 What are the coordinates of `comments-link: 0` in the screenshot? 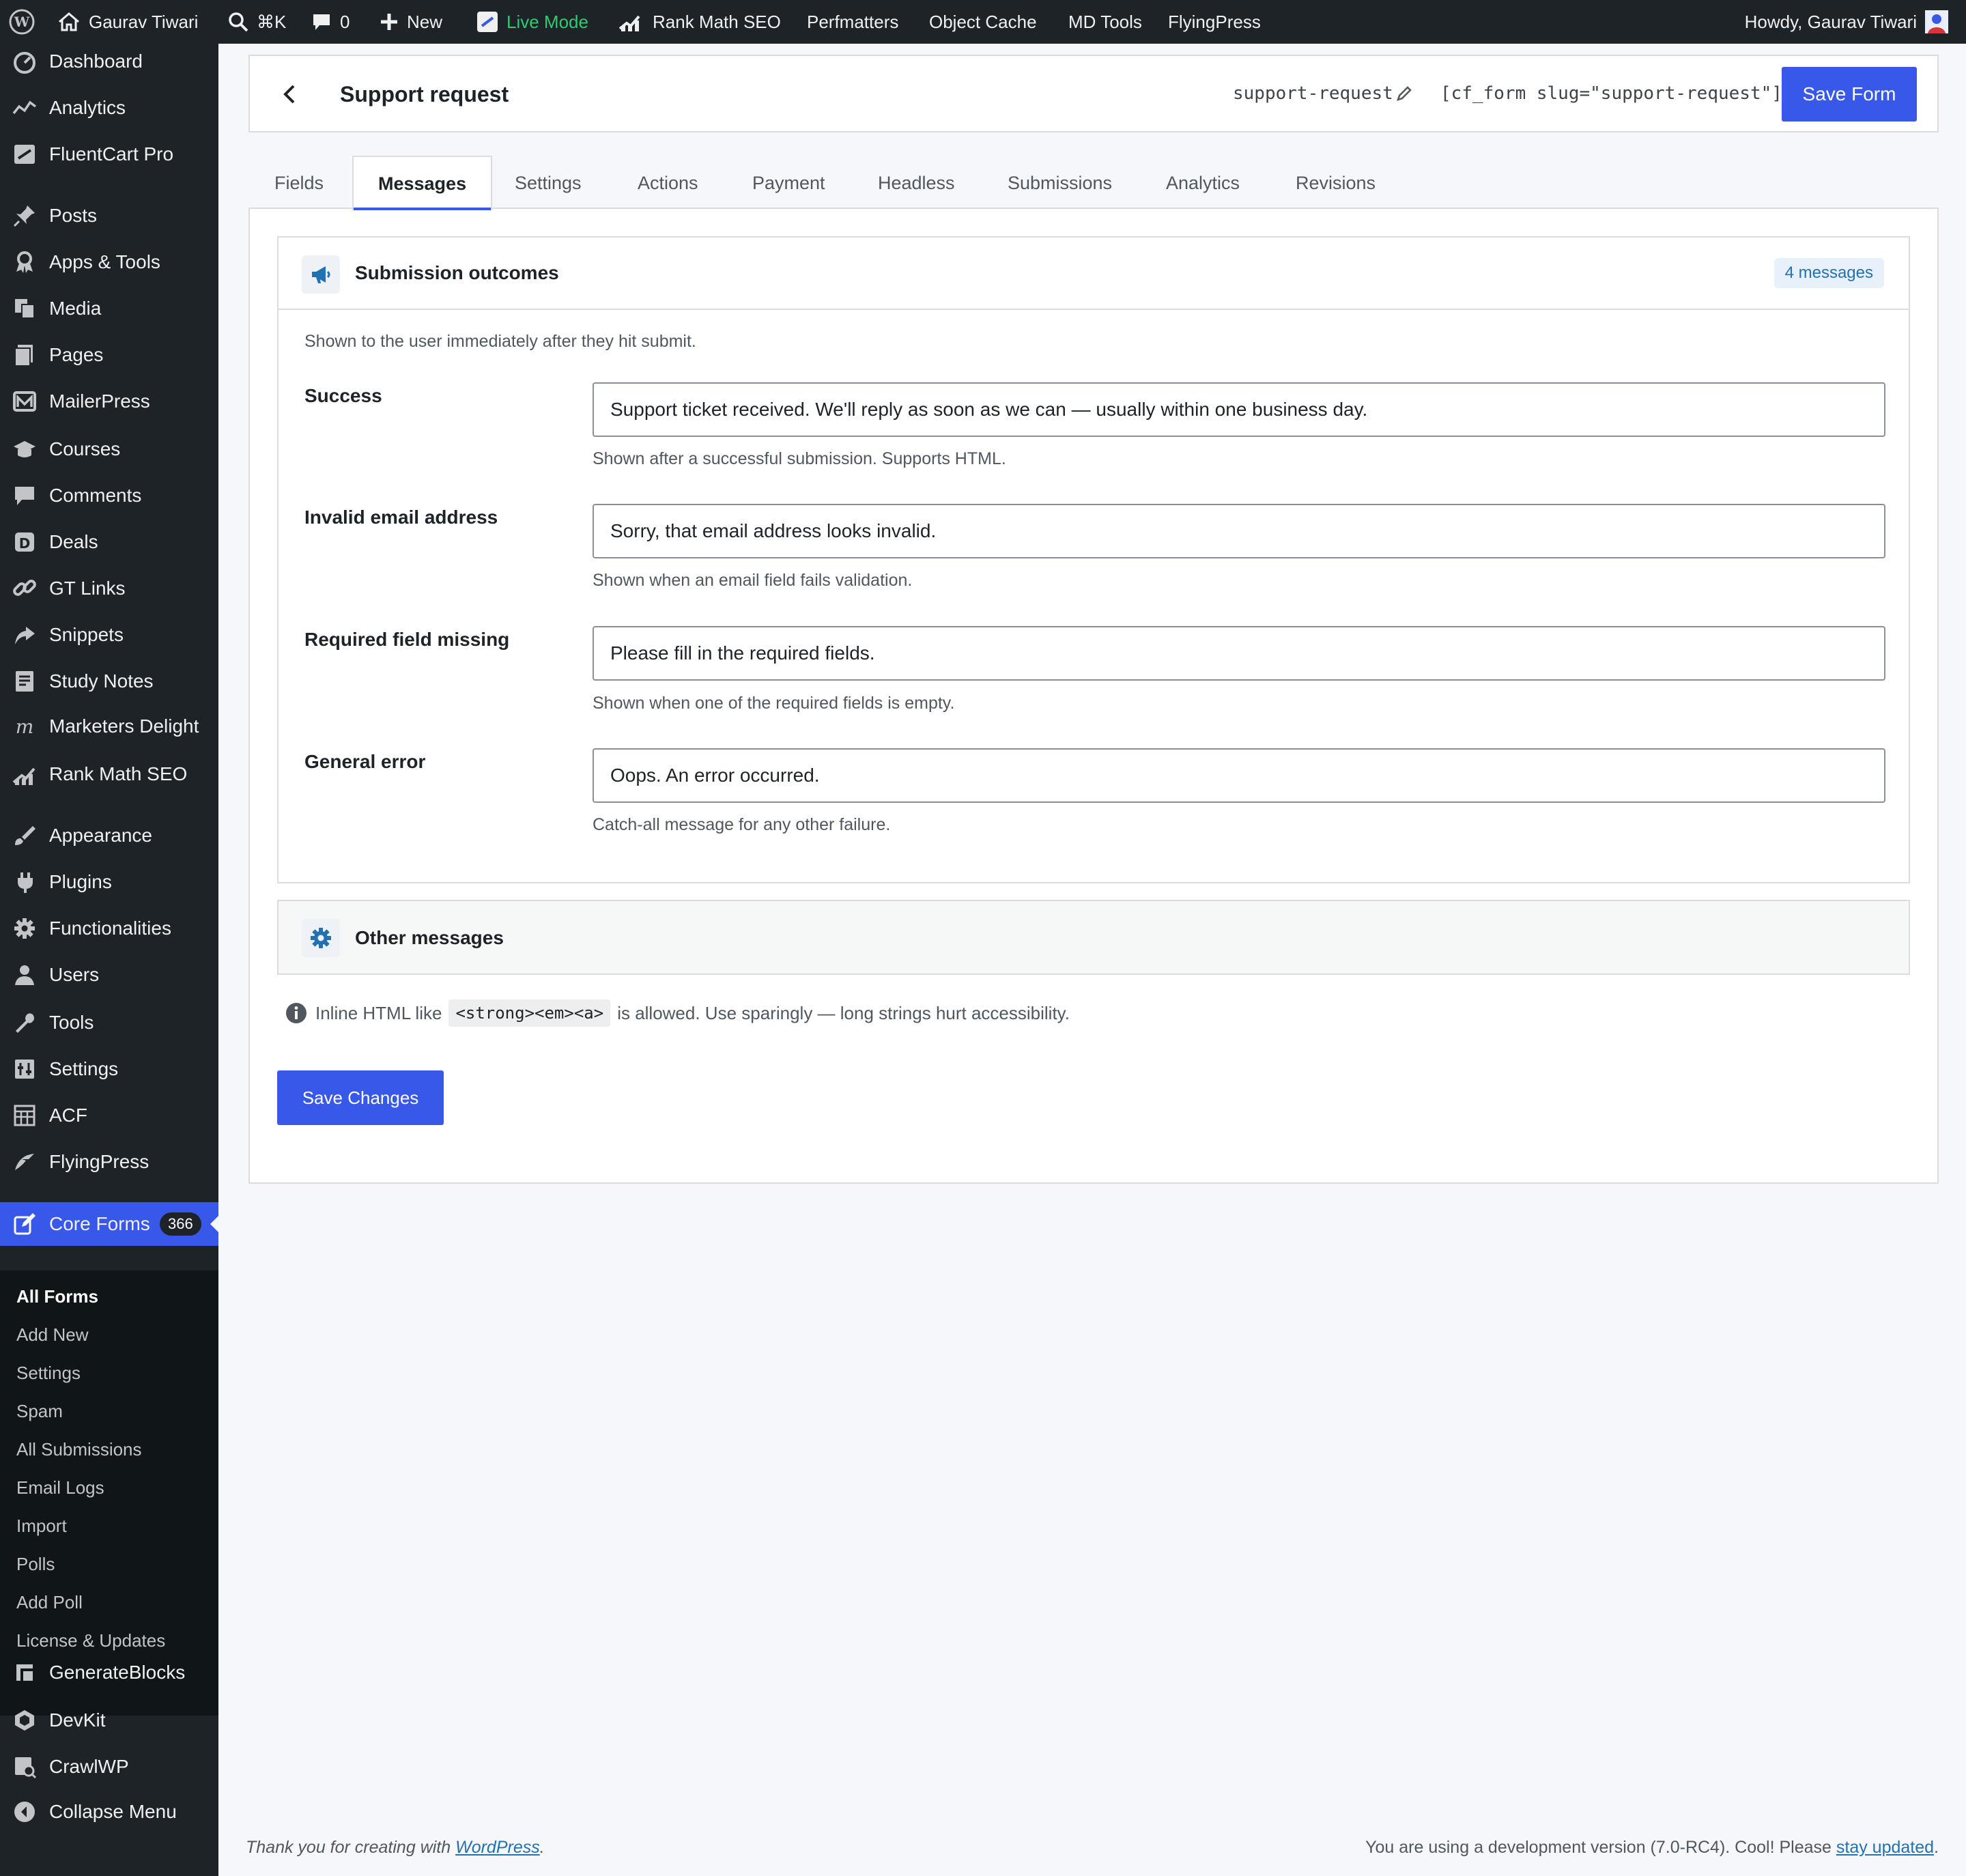 It's located at (330, 22).